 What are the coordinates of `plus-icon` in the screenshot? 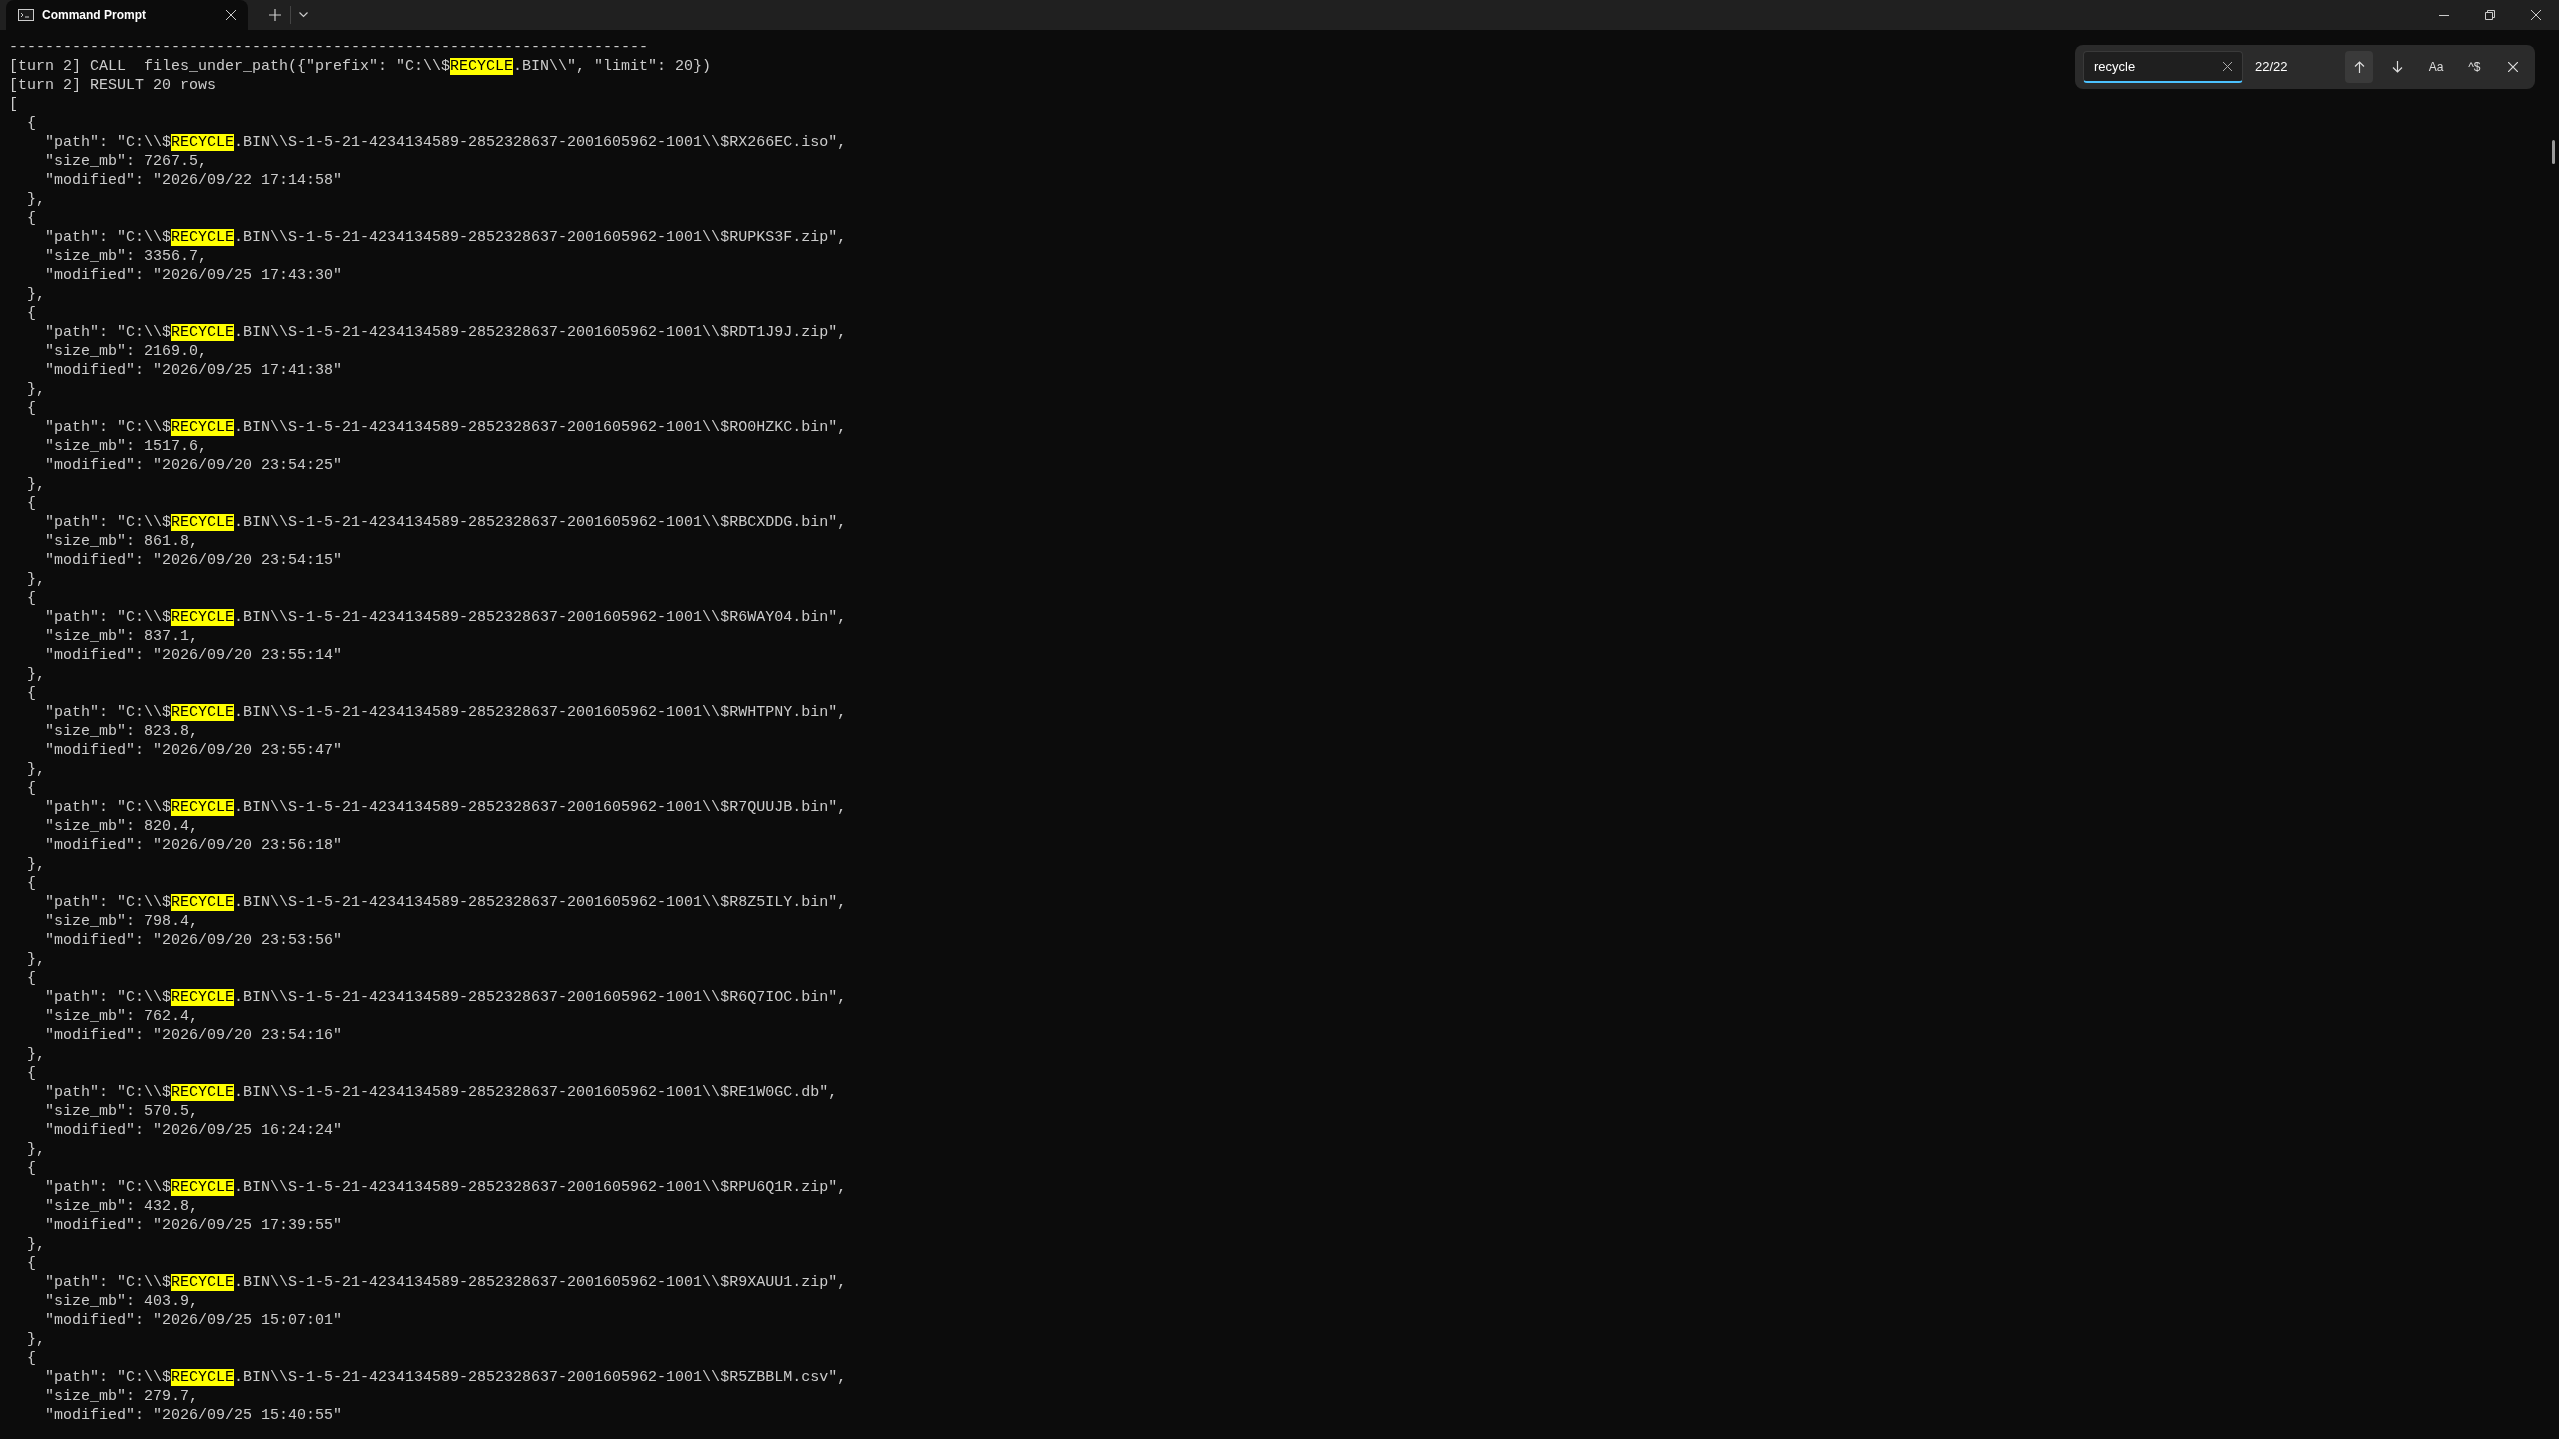 It's located at (275, 15).